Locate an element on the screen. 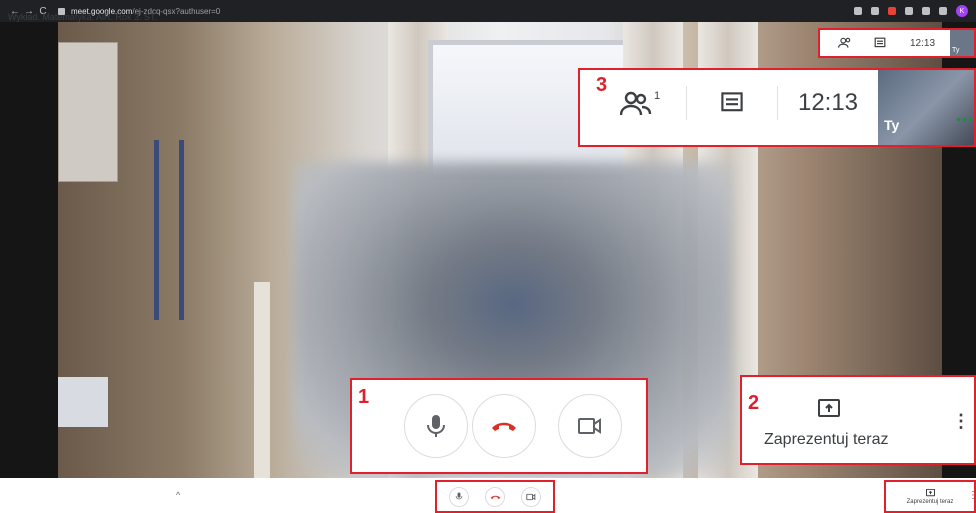 The image size is (976, 513). audio-level-dots-icon: ••• is located at coordinates (965, 119).